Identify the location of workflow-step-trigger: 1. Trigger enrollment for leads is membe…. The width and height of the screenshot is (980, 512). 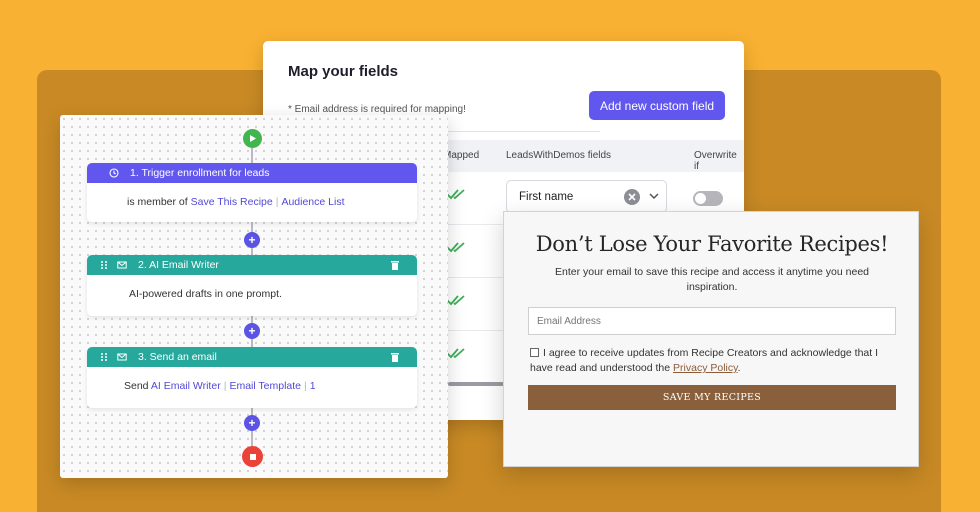
(252, 192).